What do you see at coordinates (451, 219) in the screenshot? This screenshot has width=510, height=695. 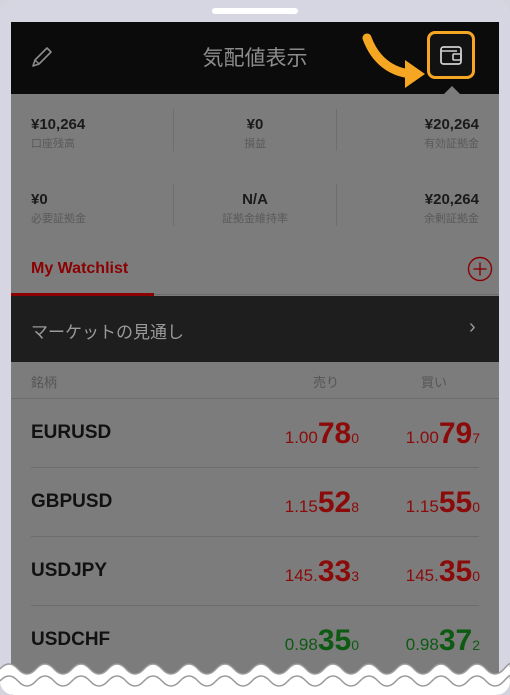 I see `stat-label: 余剰証拠金` at bounding box center [451, 219].